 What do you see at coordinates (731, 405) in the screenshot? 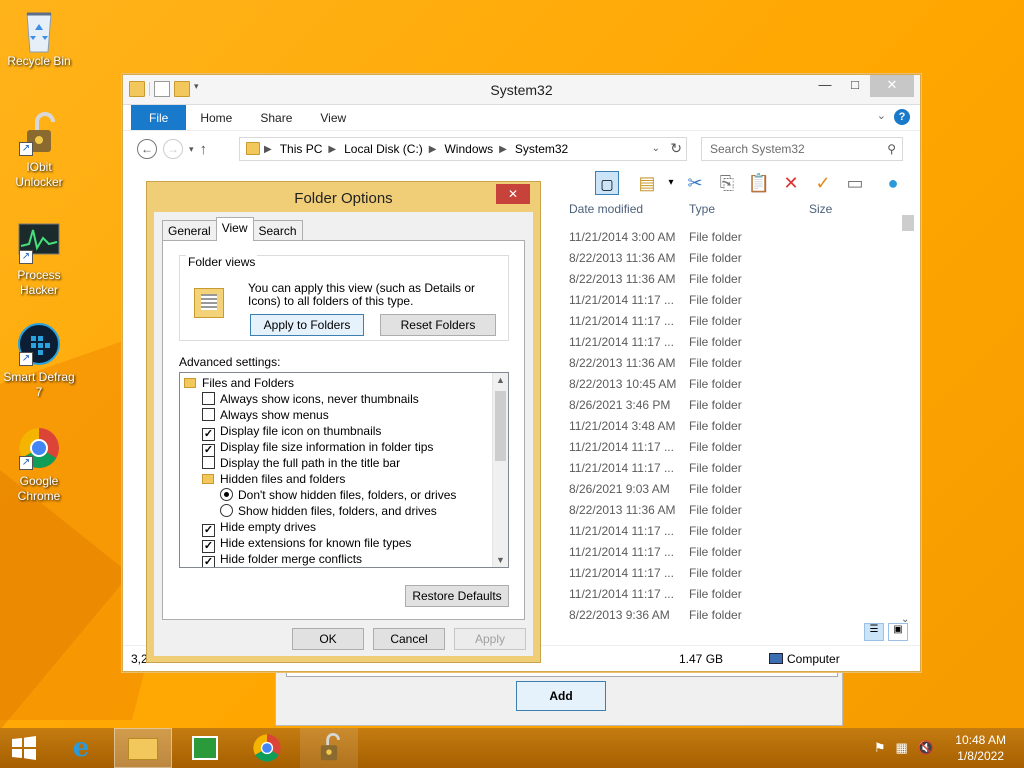
I see `table-row: 8/26/2021 3:46 PM File folder` at bounding box center [731, 405].